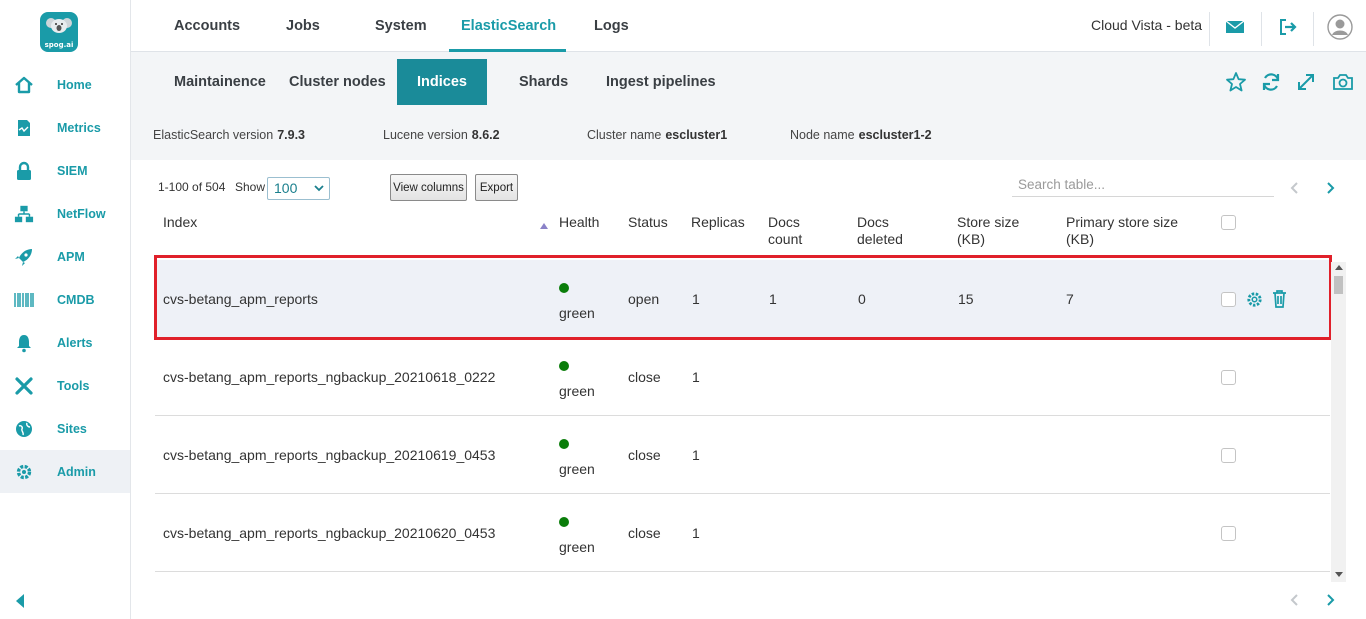 The image size is (1366, 619). I want to click on col-docs-count: Docs count, so click(785, 231).